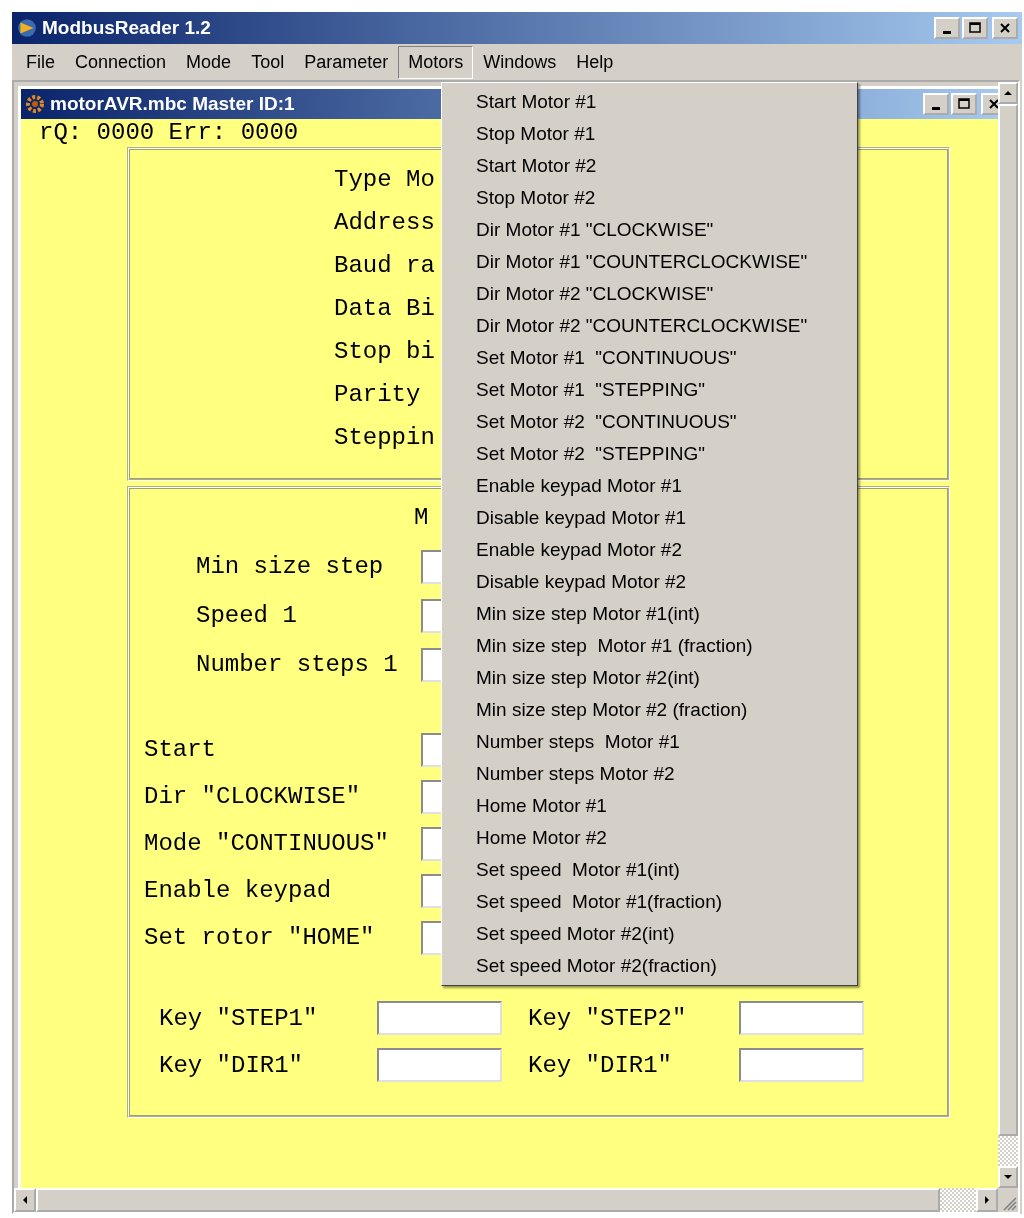 The image size is (1024, 1218). Describe the element at coordinates (297, 664) in the screenshot. I see `field-label: Number steps 1` at that location.